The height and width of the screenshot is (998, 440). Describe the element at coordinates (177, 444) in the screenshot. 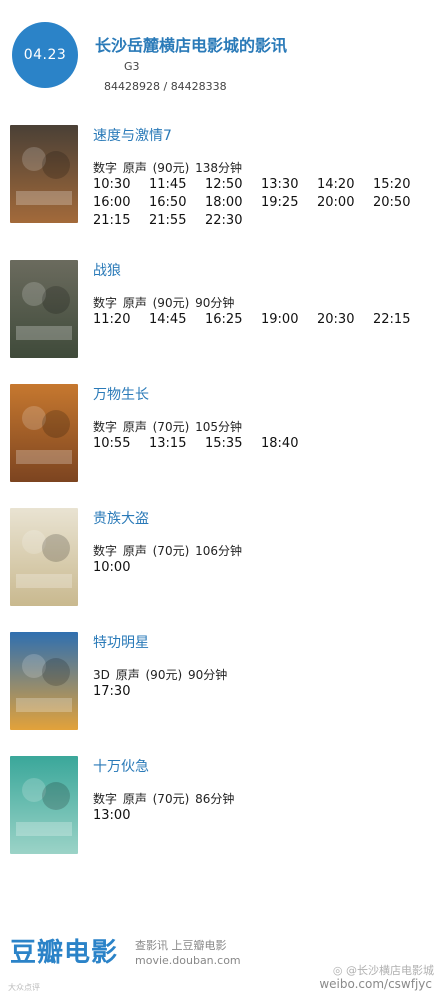

I see `showtime: 13:15` at that location.